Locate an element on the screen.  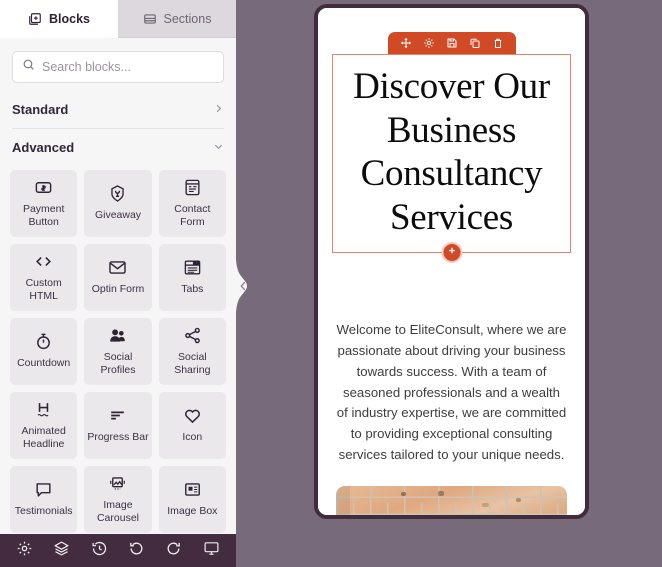
block-optin-form: Optin Form is located at coordinates (118, 277).